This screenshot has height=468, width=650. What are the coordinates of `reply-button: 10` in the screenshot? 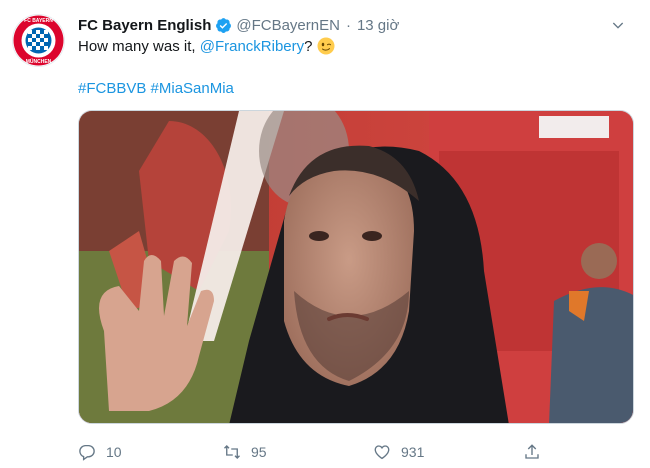 It's located at (100, 452).